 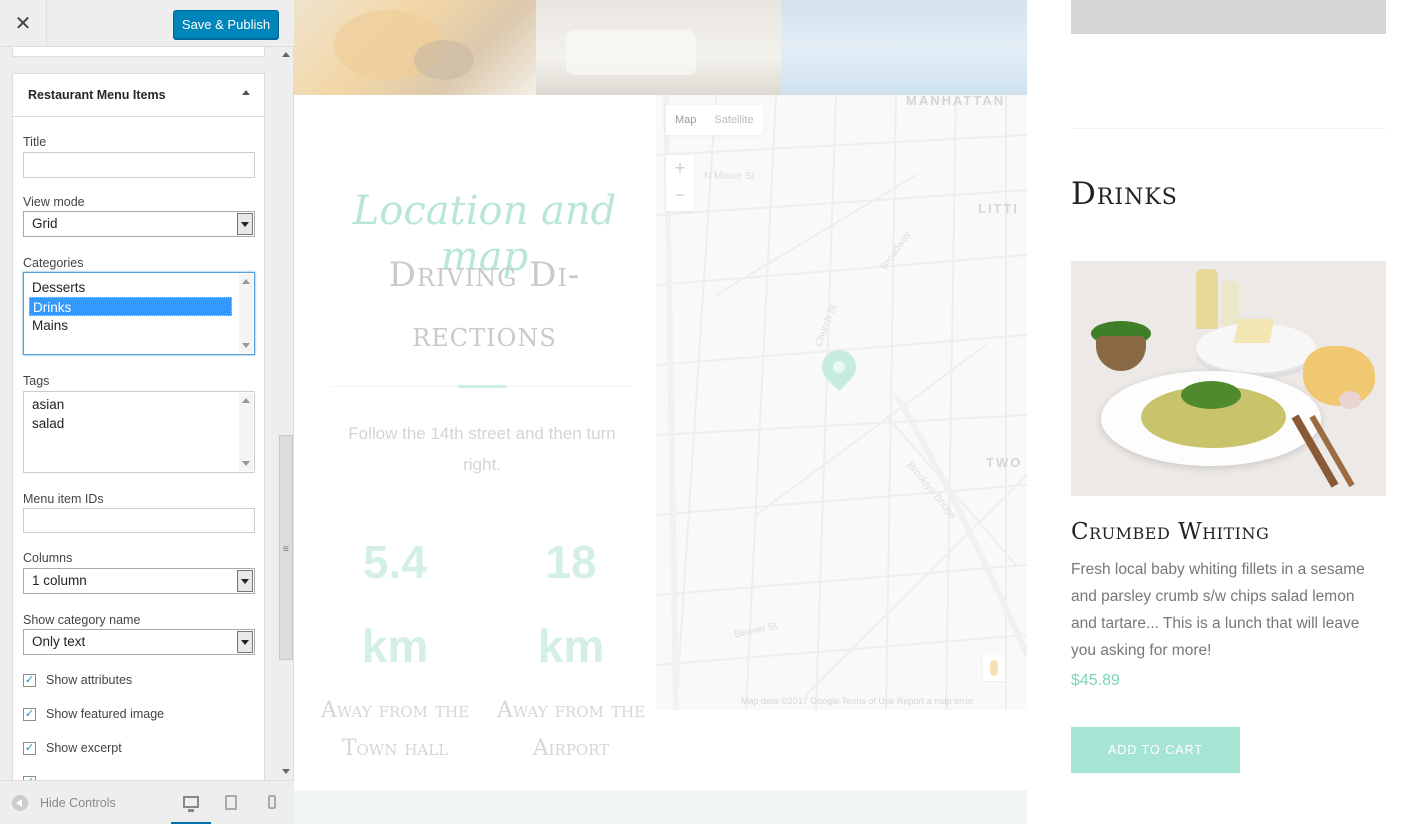 What do you see at coordinates (246, 432) in the screenshot?
I see `tags-scrollbar` at bounding box center [246, 432].